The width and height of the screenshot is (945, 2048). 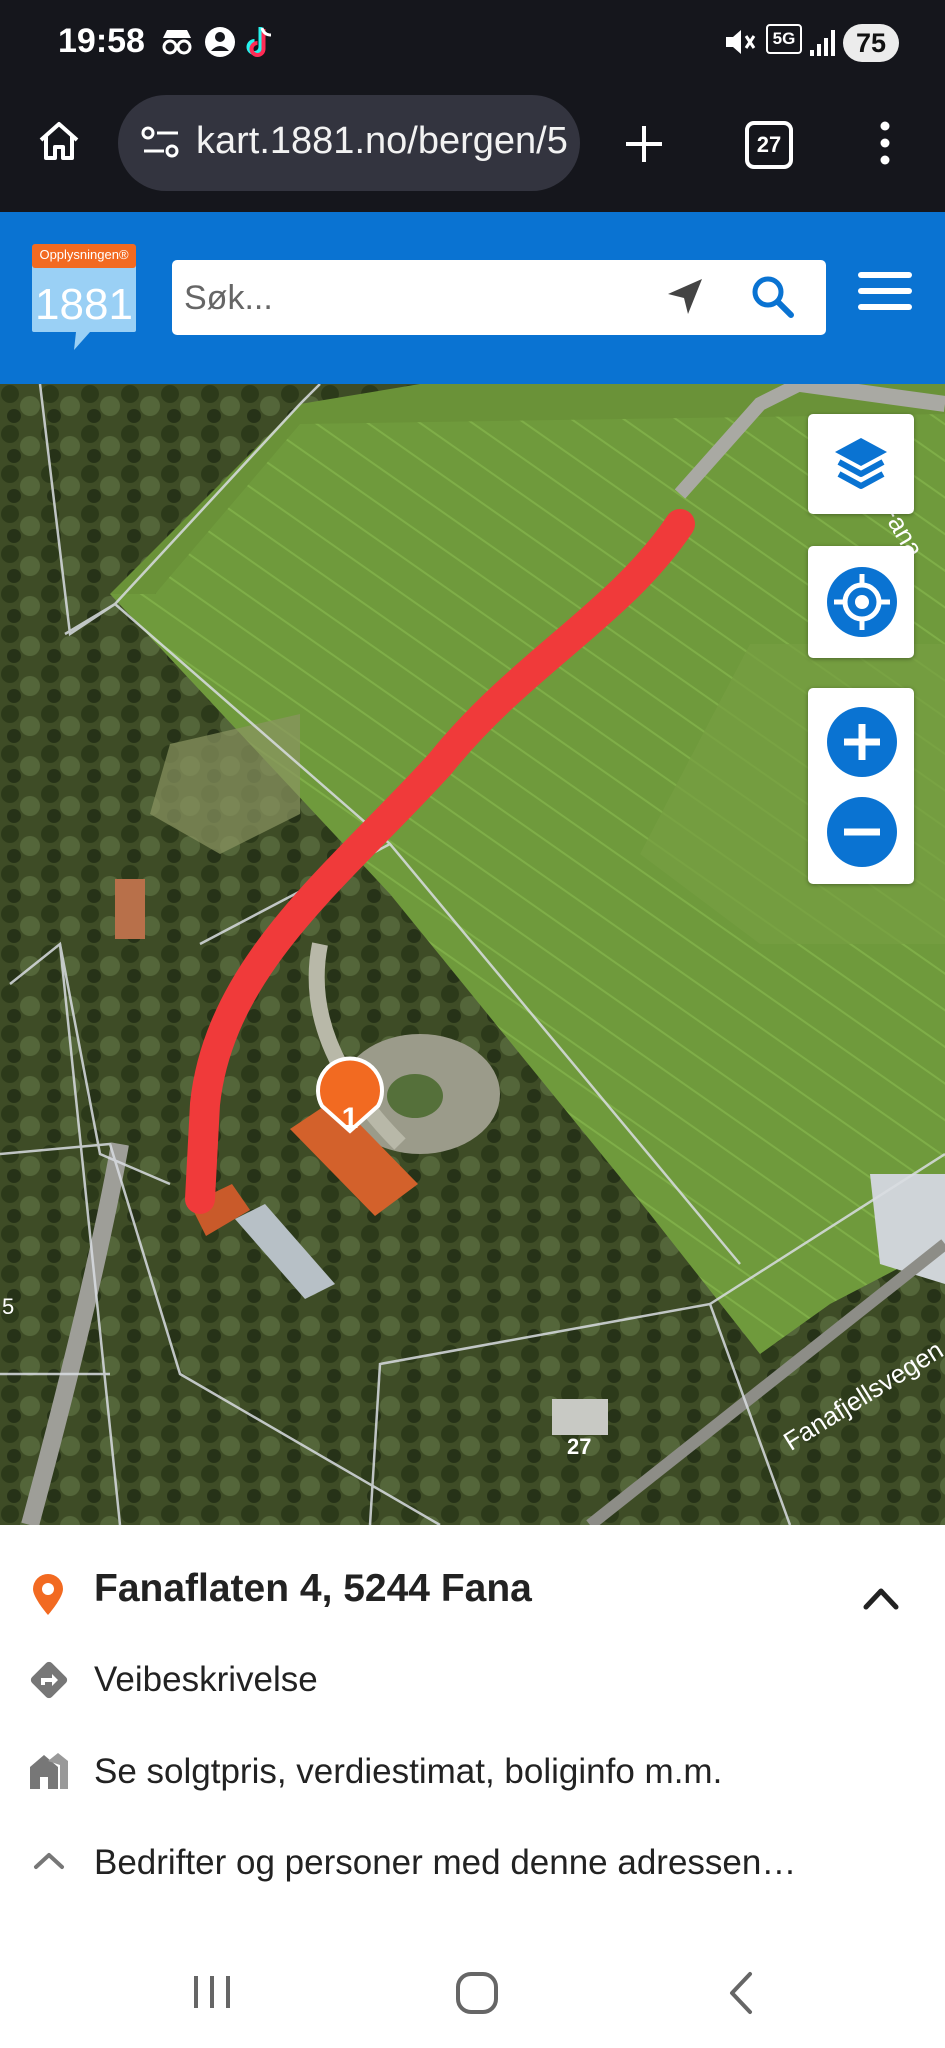 What do you see at coordinates (84, 254) in the screenshot?
I see `logo-badge: Opplysningen®` at bounding box center [84, 254].